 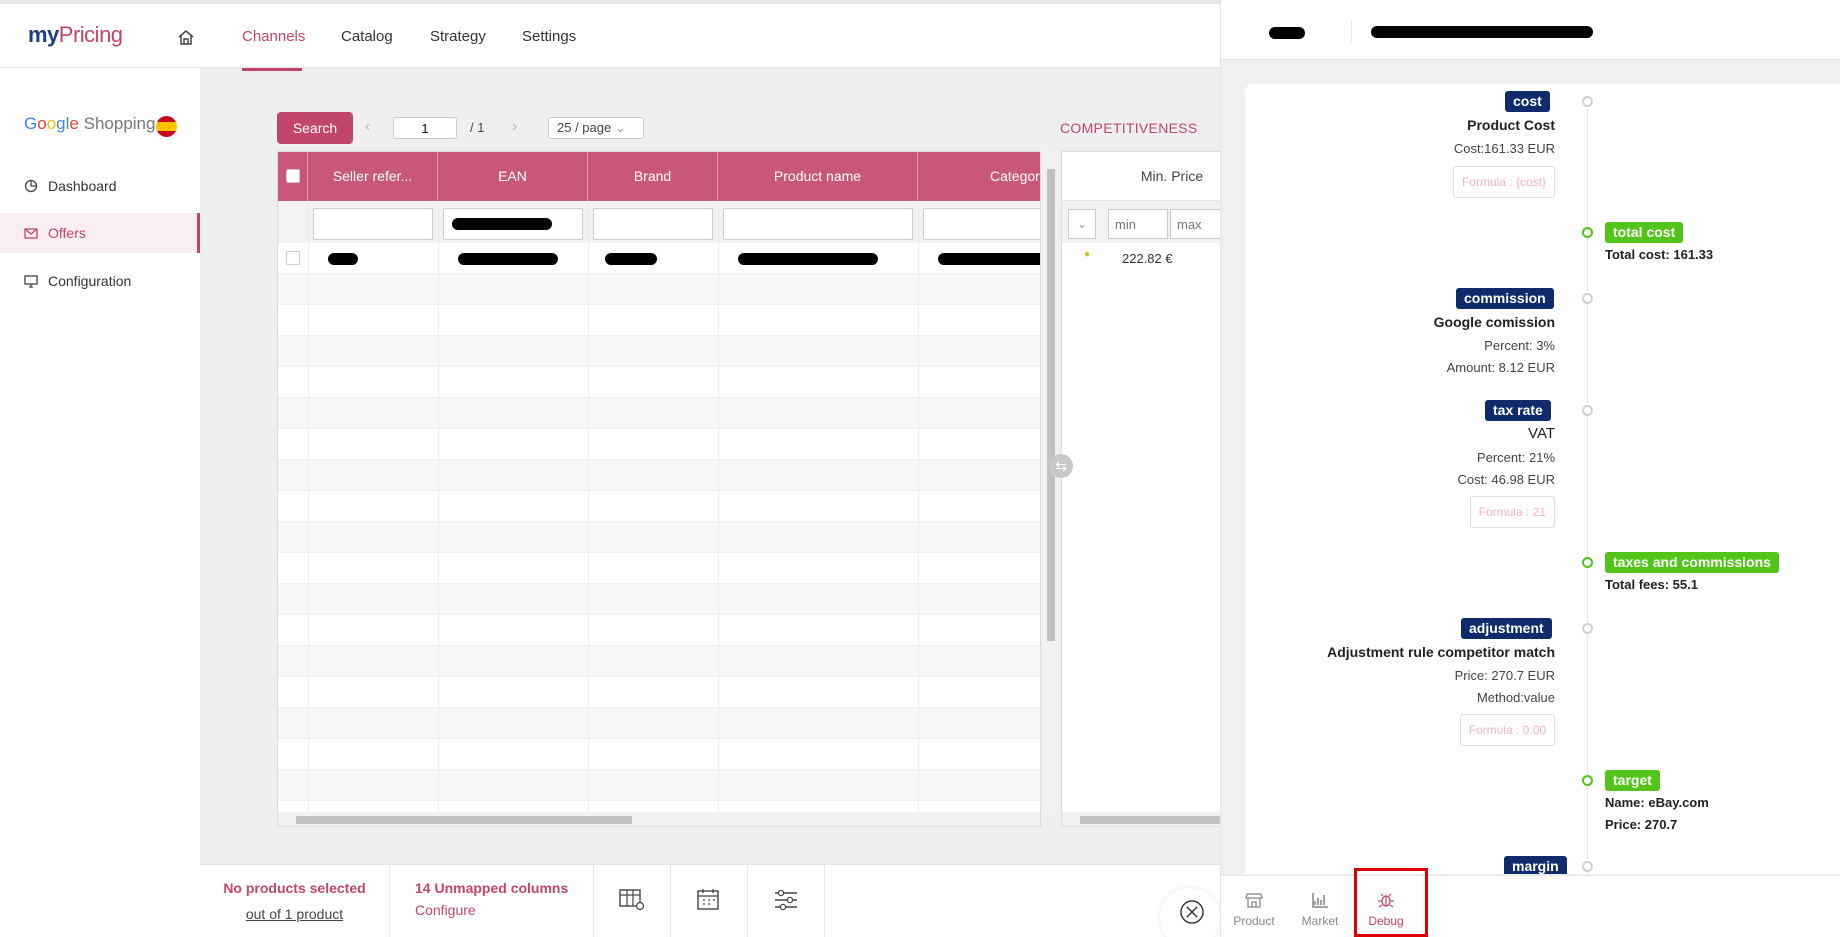 I want to click on chevron-down-icon: ⌄, so click(x=620, y=127).